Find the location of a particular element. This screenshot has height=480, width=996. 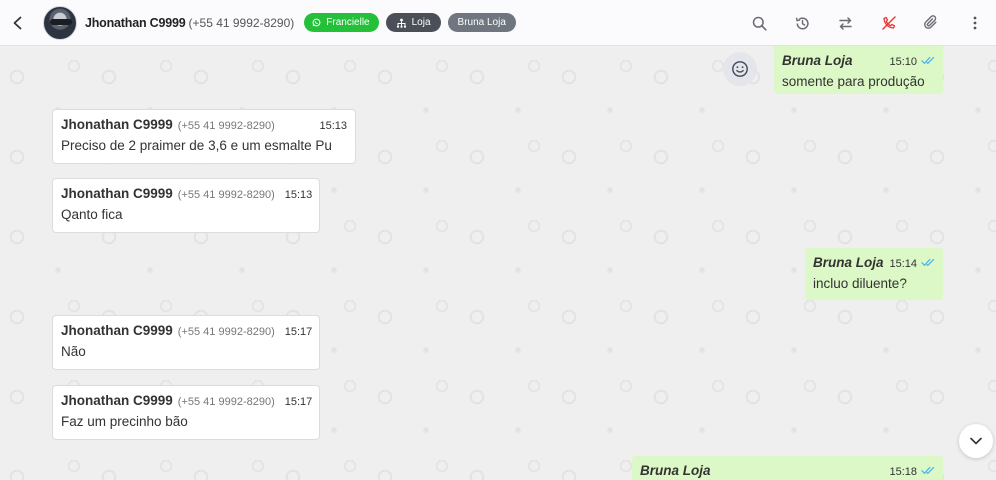

tag-label: Francielle is located at coordinates (348, 22).